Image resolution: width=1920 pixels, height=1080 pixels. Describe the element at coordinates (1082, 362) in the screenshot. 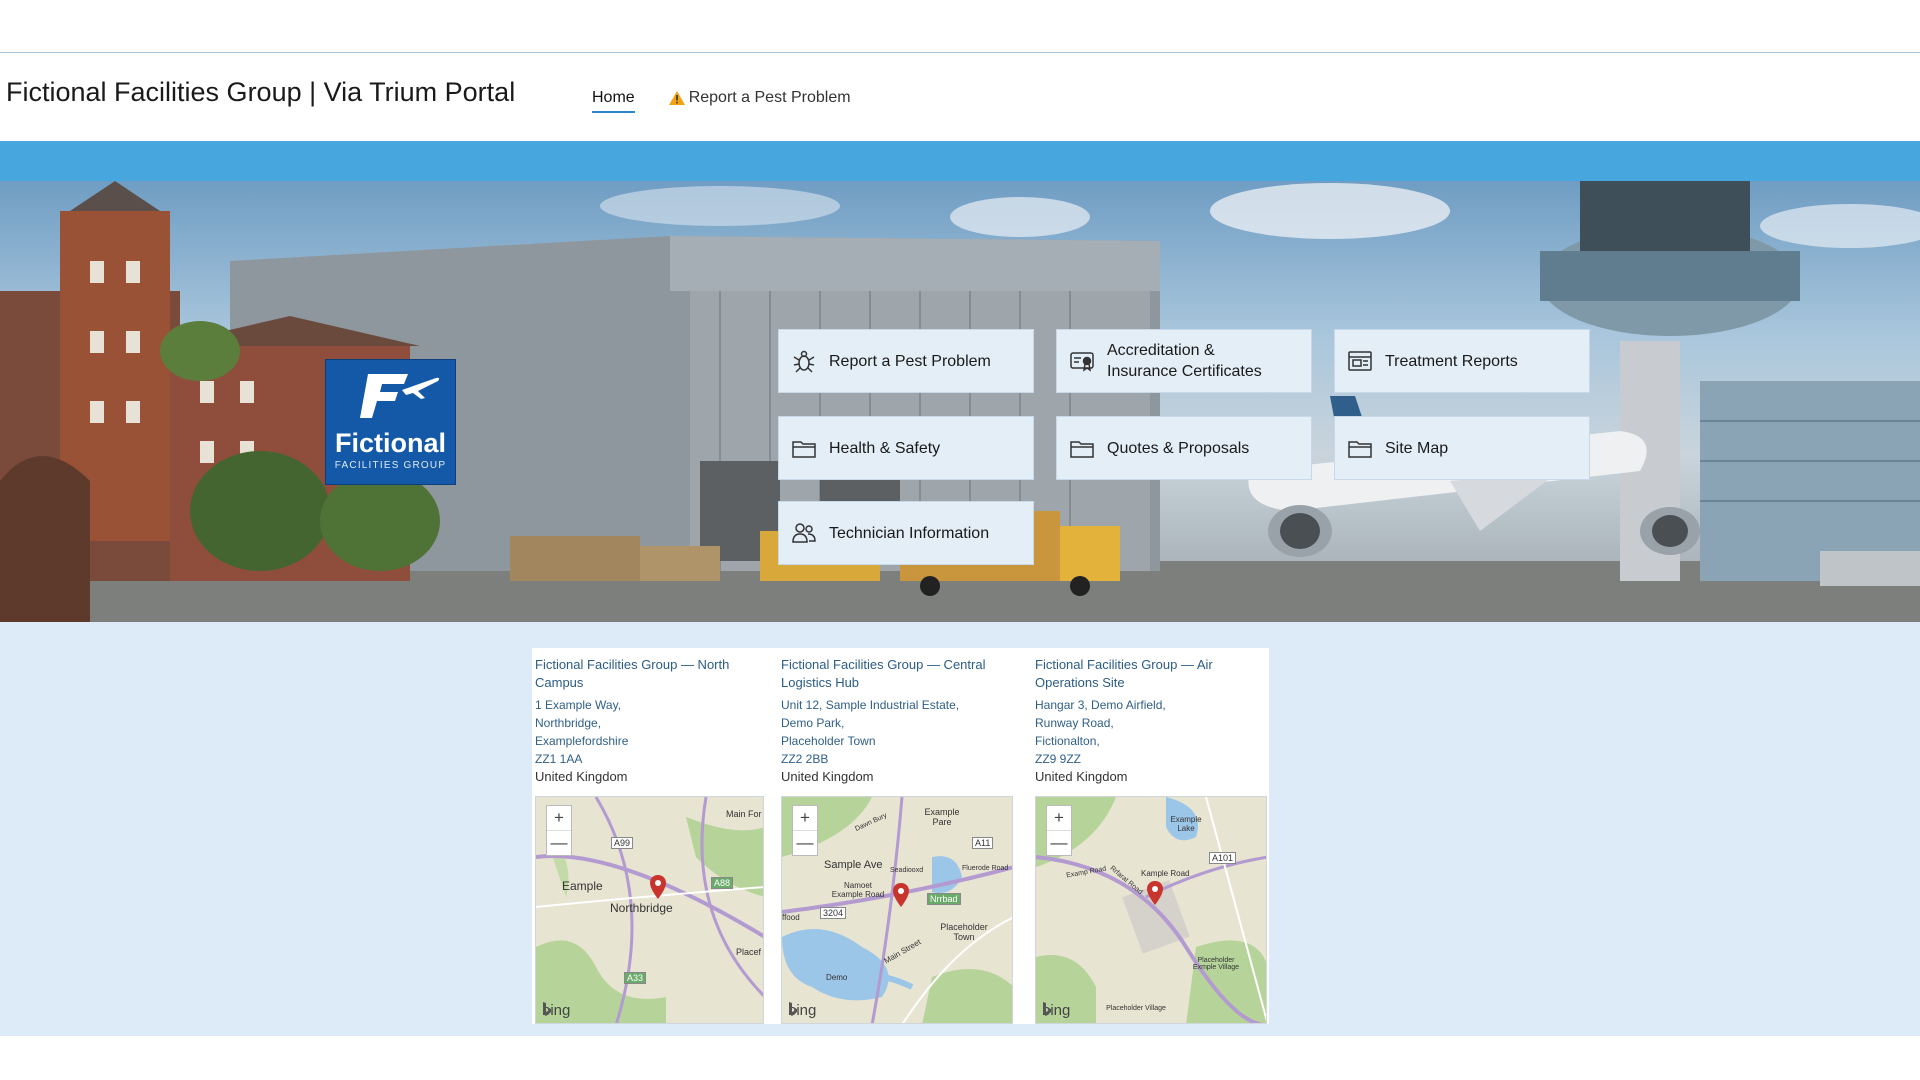

I see `certificate-icon` at that location.